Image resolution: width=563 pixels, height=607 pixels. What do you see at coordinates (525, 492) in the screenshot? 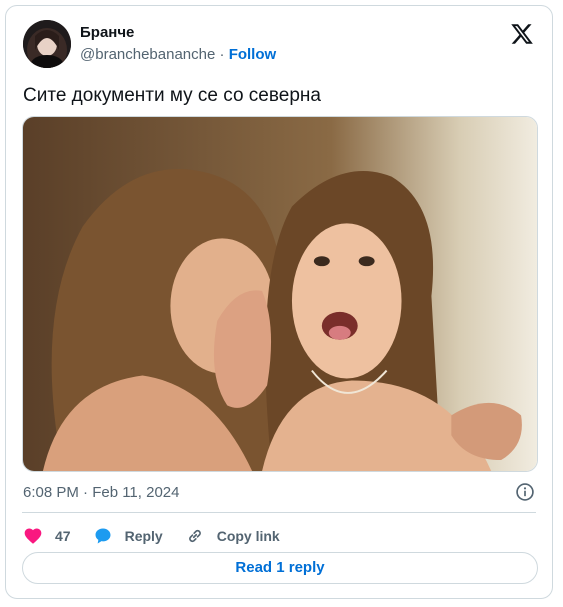
I see `info-icon` at bounding box center [525, 492].